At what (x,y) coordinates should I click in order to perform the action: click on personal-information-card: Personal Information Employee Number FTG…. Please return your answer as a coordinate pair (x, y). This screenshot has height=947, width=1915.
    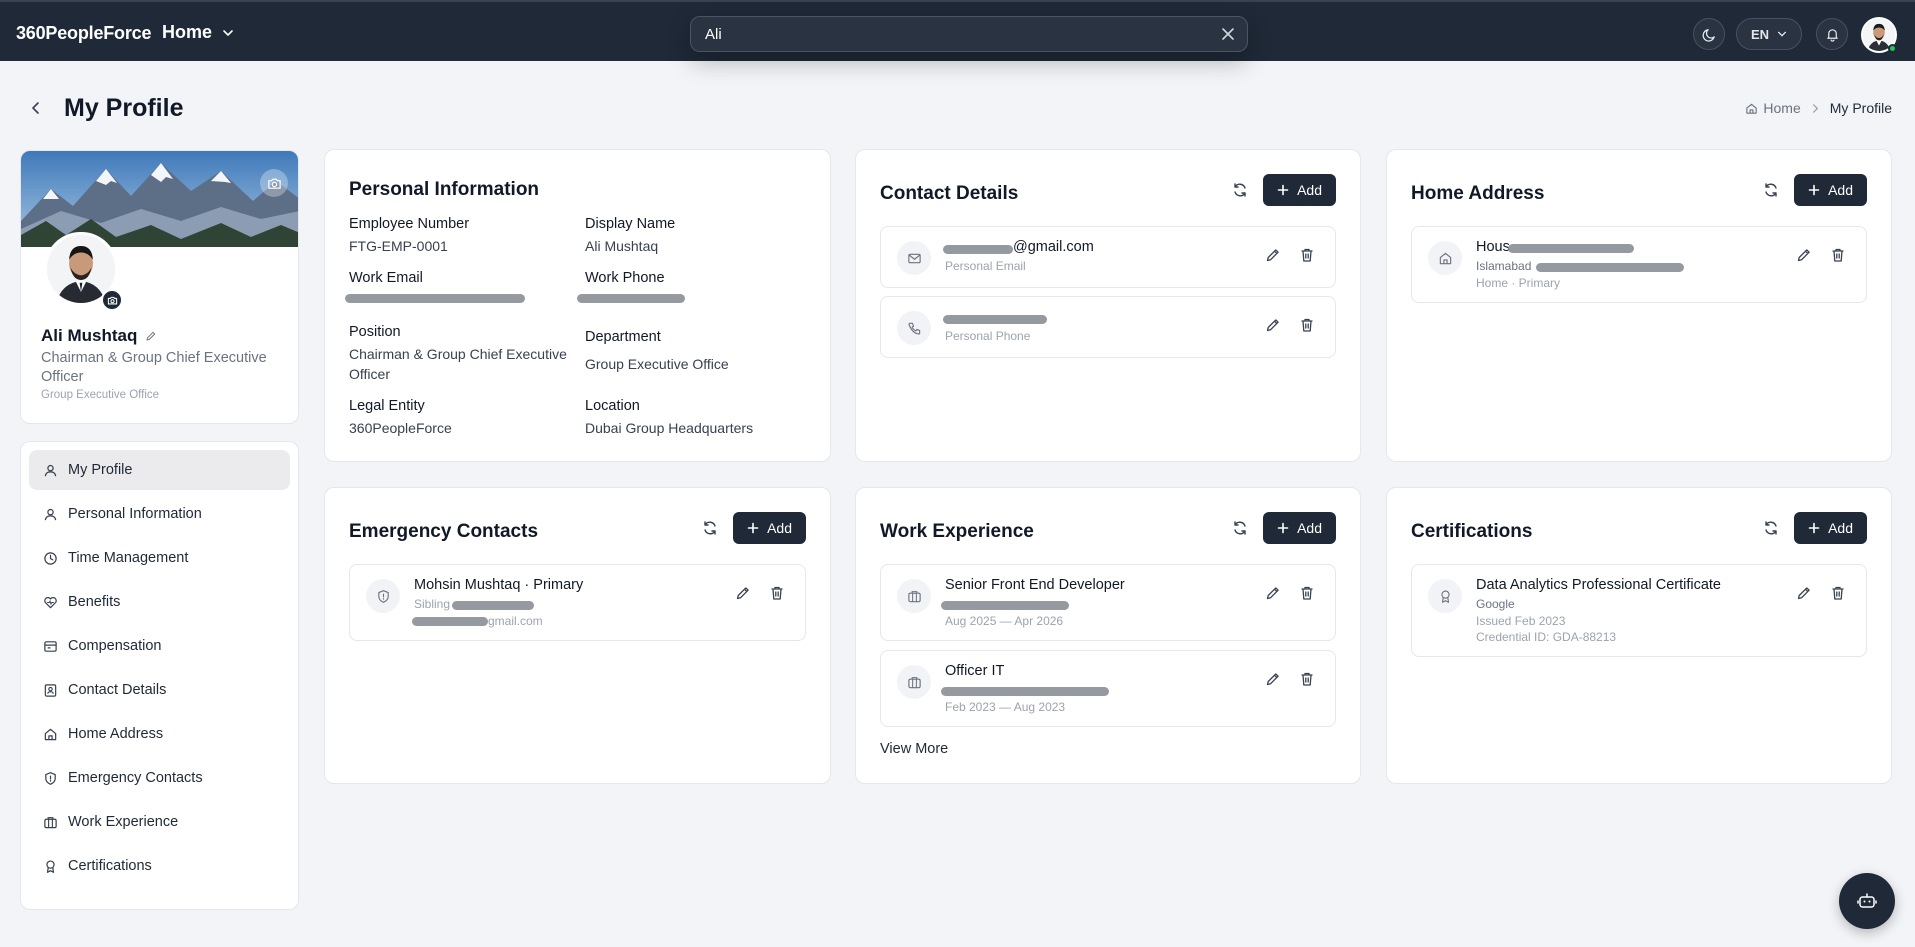
    Looking at the image, I should click on (577, 305).